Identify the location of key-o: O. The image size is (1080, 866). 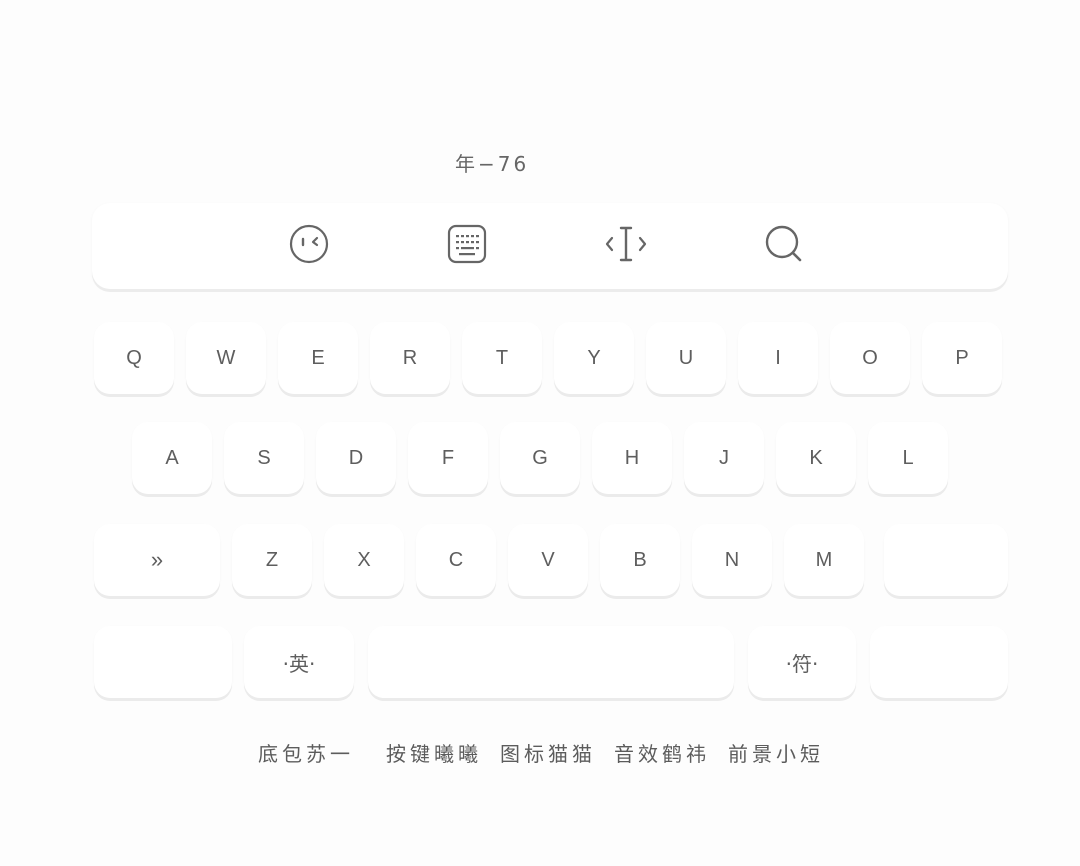
(870, 358).